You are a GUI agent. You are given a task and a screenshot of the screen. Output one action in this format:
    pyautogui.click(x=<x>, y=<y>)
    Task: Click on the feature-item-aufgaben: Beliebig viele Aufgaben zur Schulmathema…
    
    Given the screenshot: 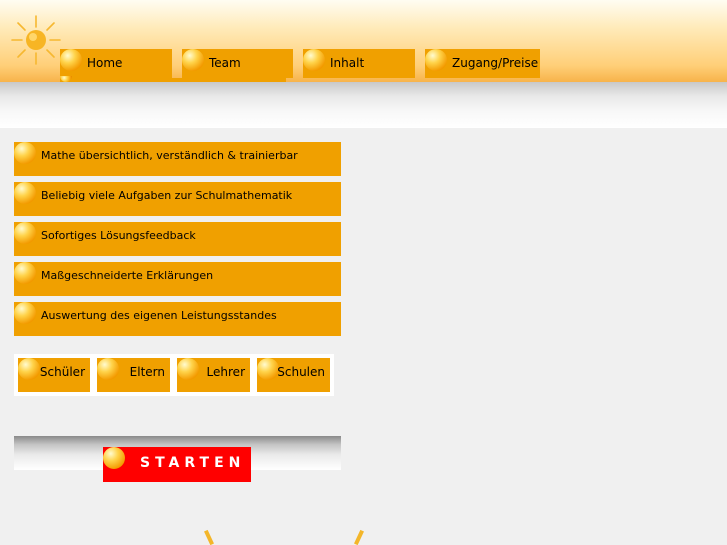 What is the action you would take?
    pyautogui.click(x=177, y=199)
    